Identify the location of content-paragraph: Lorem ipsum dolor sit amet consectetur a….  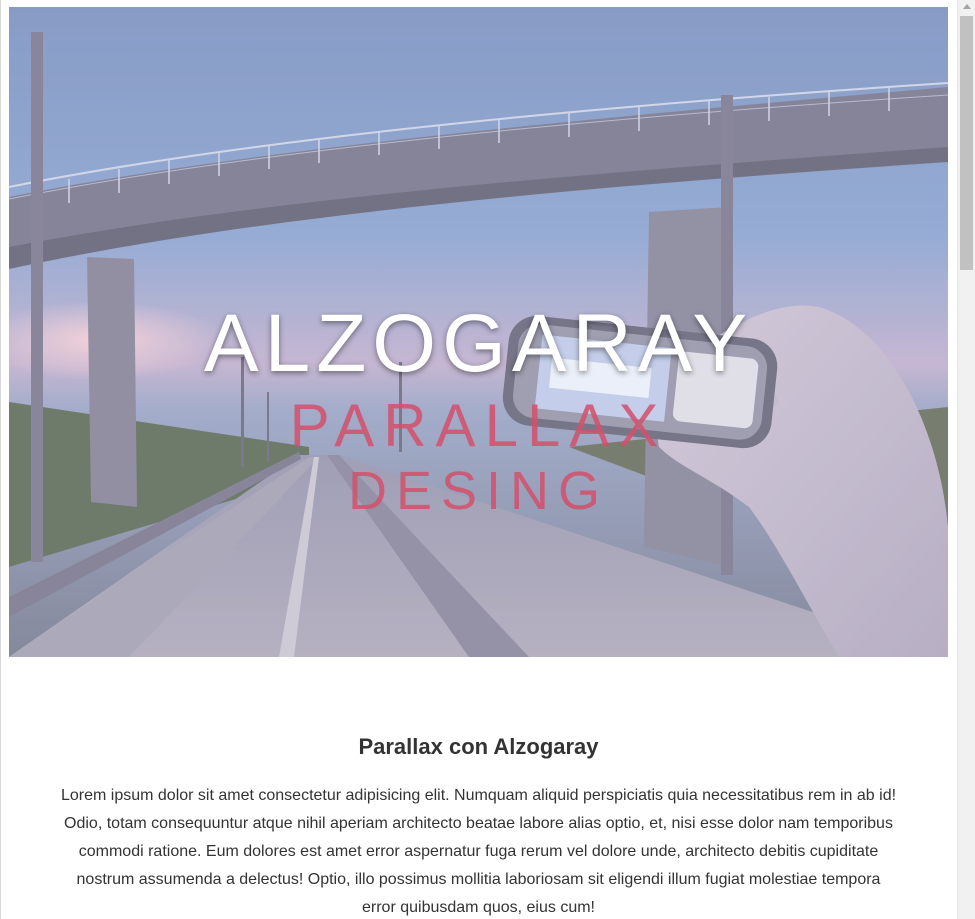
(478, 851).